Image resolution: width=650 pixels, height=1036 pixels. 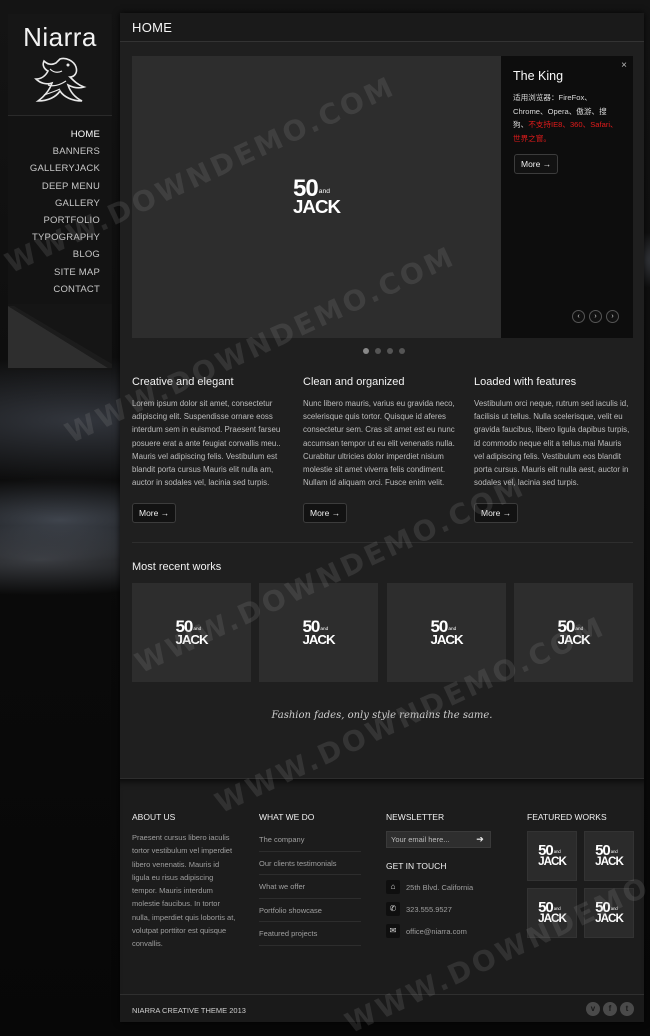 I want to click on mail-icon: ✉, so click(x=393, y=931).